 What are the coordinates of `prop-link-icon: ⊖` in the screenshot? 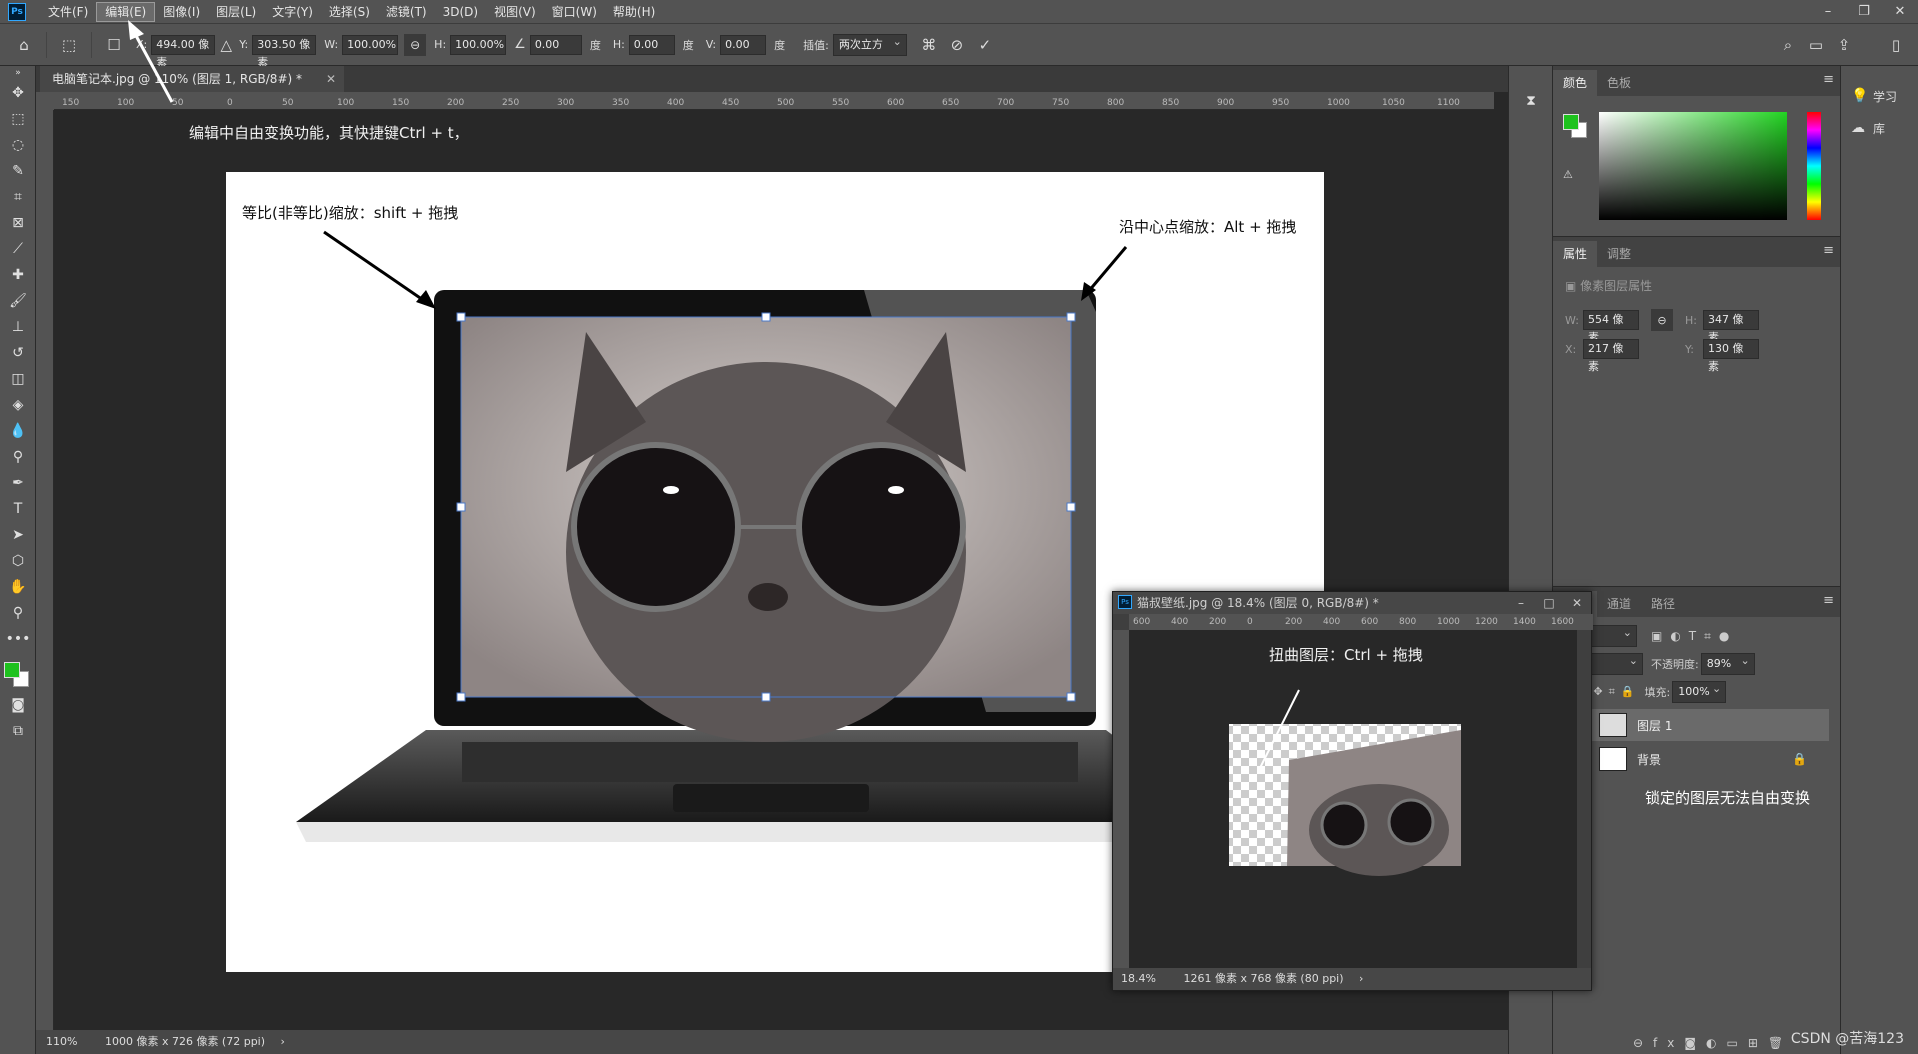 It's located at (1662, 320).